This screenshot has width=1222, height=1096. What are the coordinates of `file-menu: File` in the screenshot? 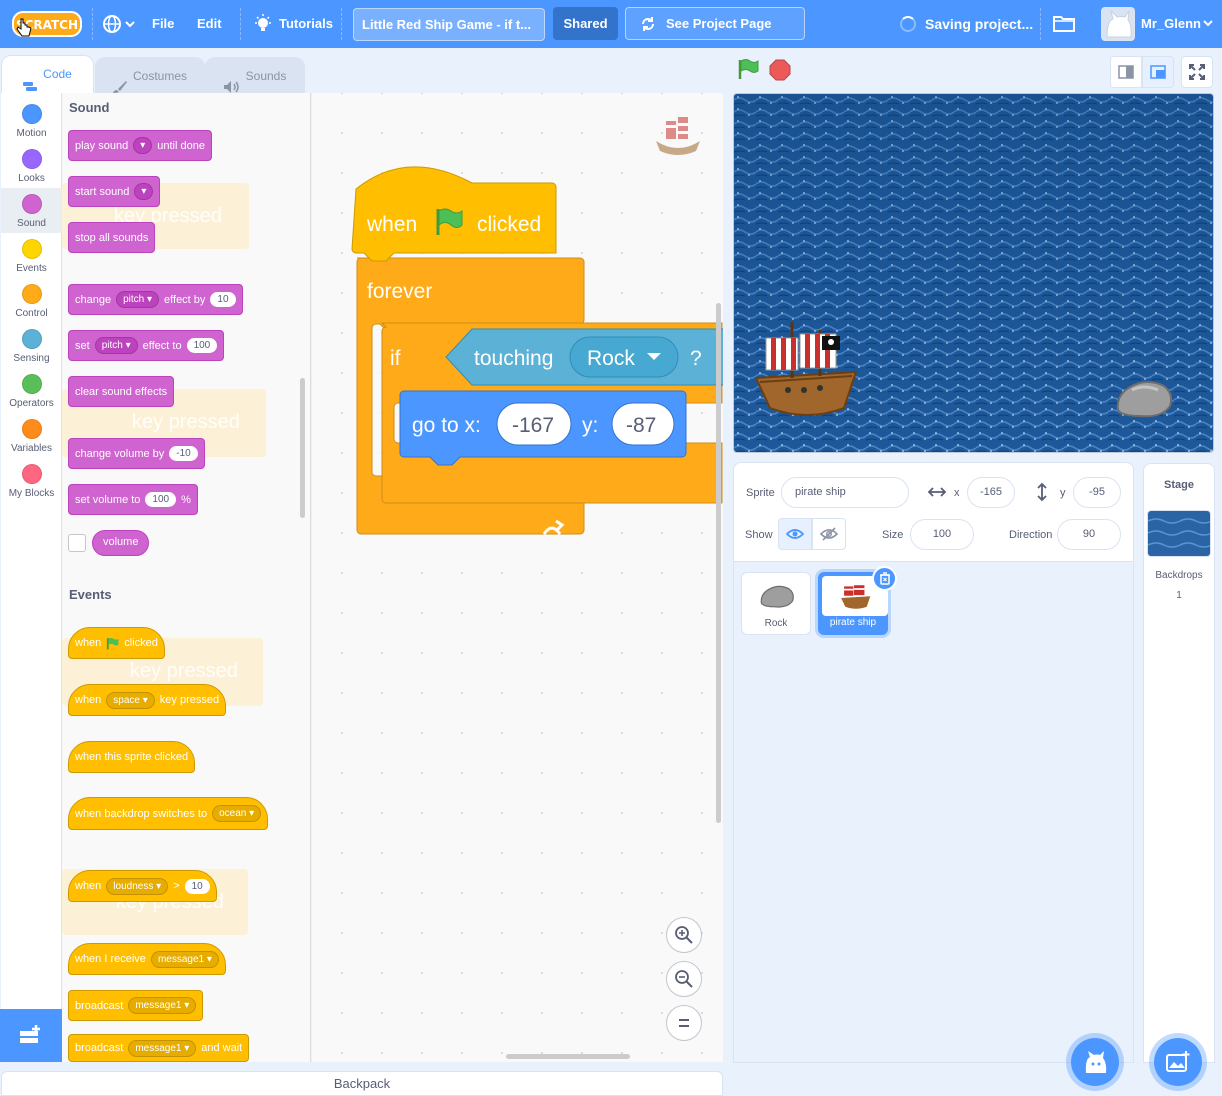 It's located at (163, 23).